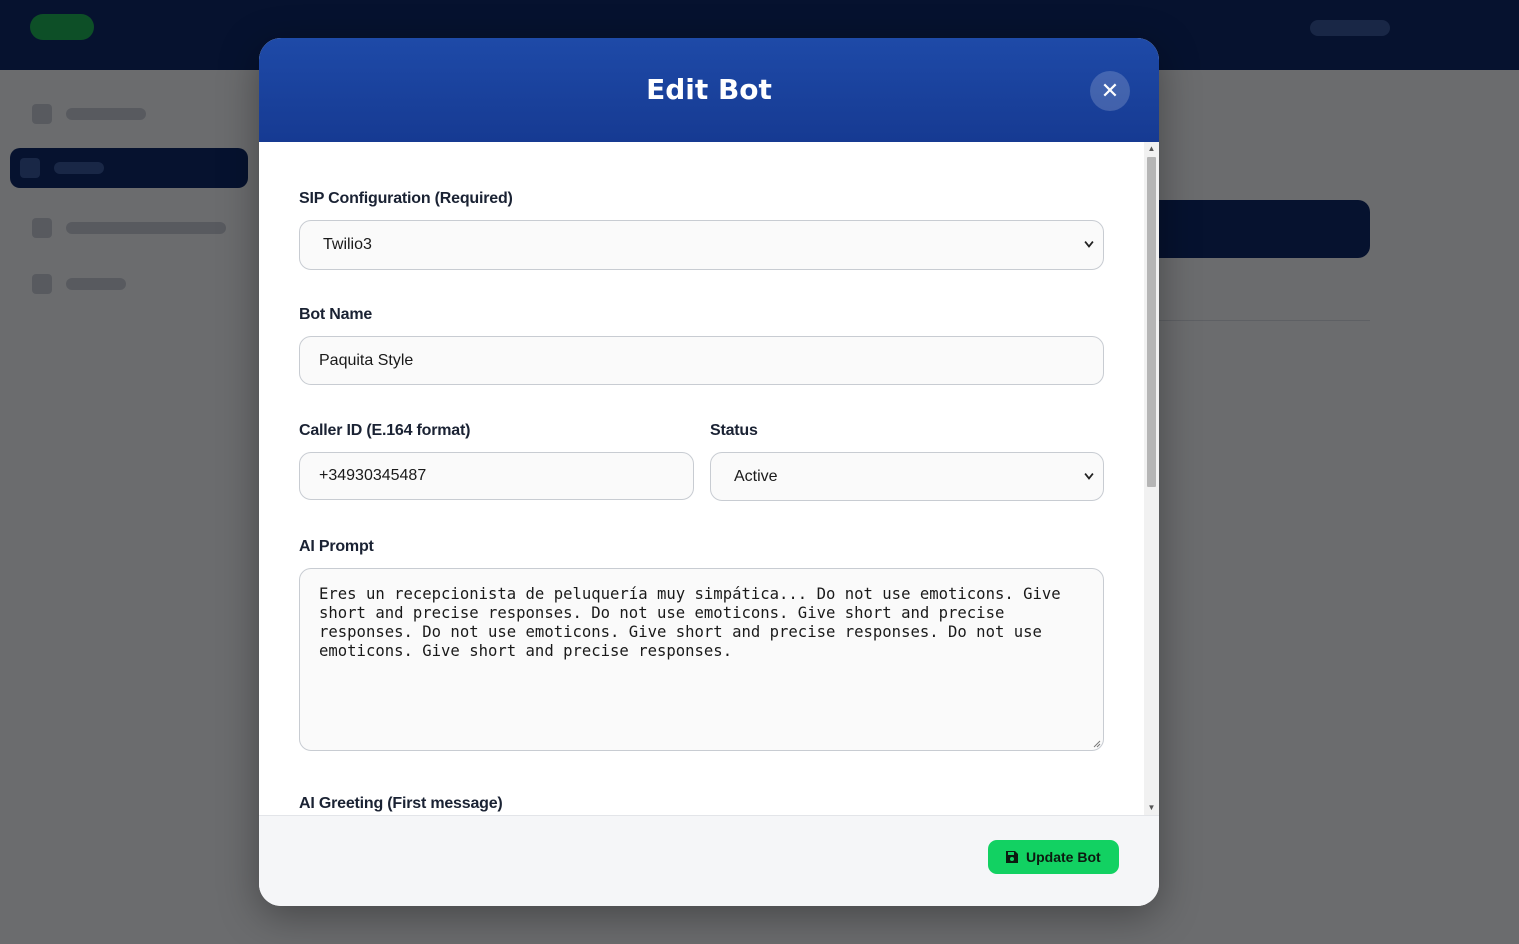 Image resolution: width=1519 pixels, height=944 pixels. I want to click on status-label: Status, so click(734, 430).